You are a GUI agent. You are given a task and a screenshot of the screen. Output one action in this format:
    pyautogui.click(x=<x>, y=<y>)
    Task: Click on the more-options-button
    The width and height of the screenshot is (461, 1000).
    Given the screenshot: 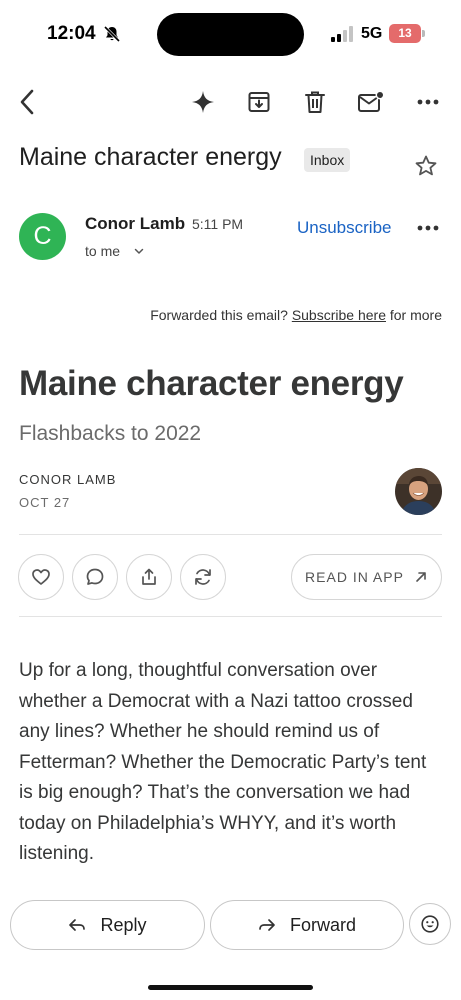 What is the action you would take?
    pyautogui.click(x=428, y=102)
    